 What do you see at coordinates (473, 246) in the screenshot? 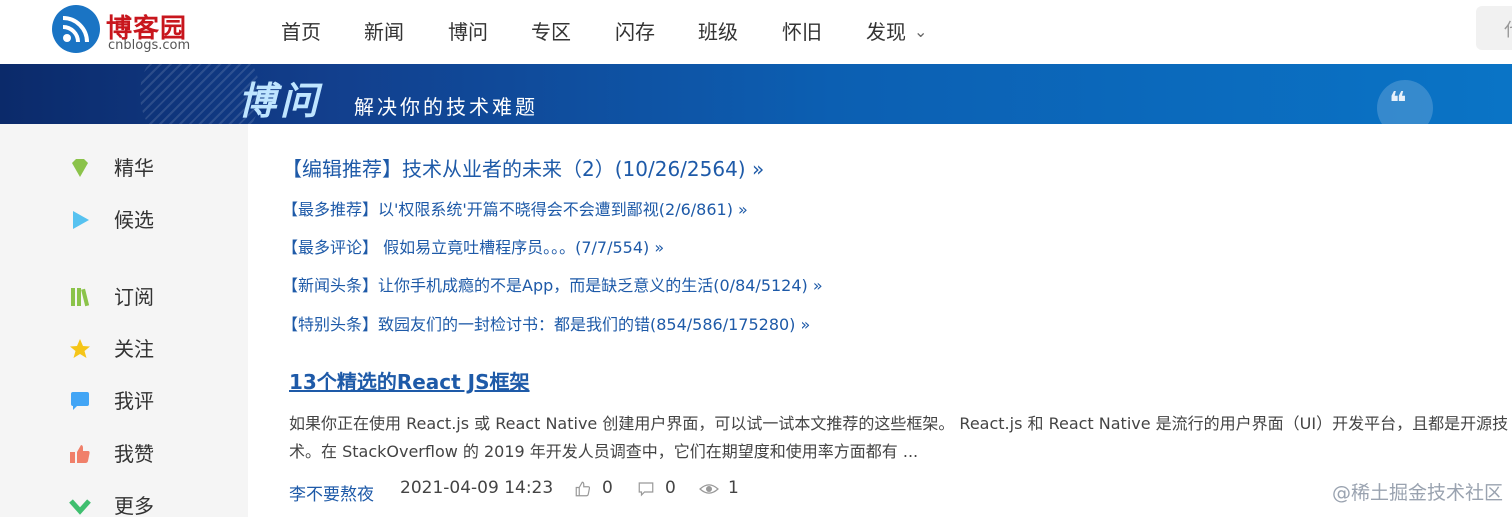
I see `headline-most-commented: 【最多评论】 假如易立竟吐槽程序员。。。(7/7/554) »` at bounding box center [473, 246].